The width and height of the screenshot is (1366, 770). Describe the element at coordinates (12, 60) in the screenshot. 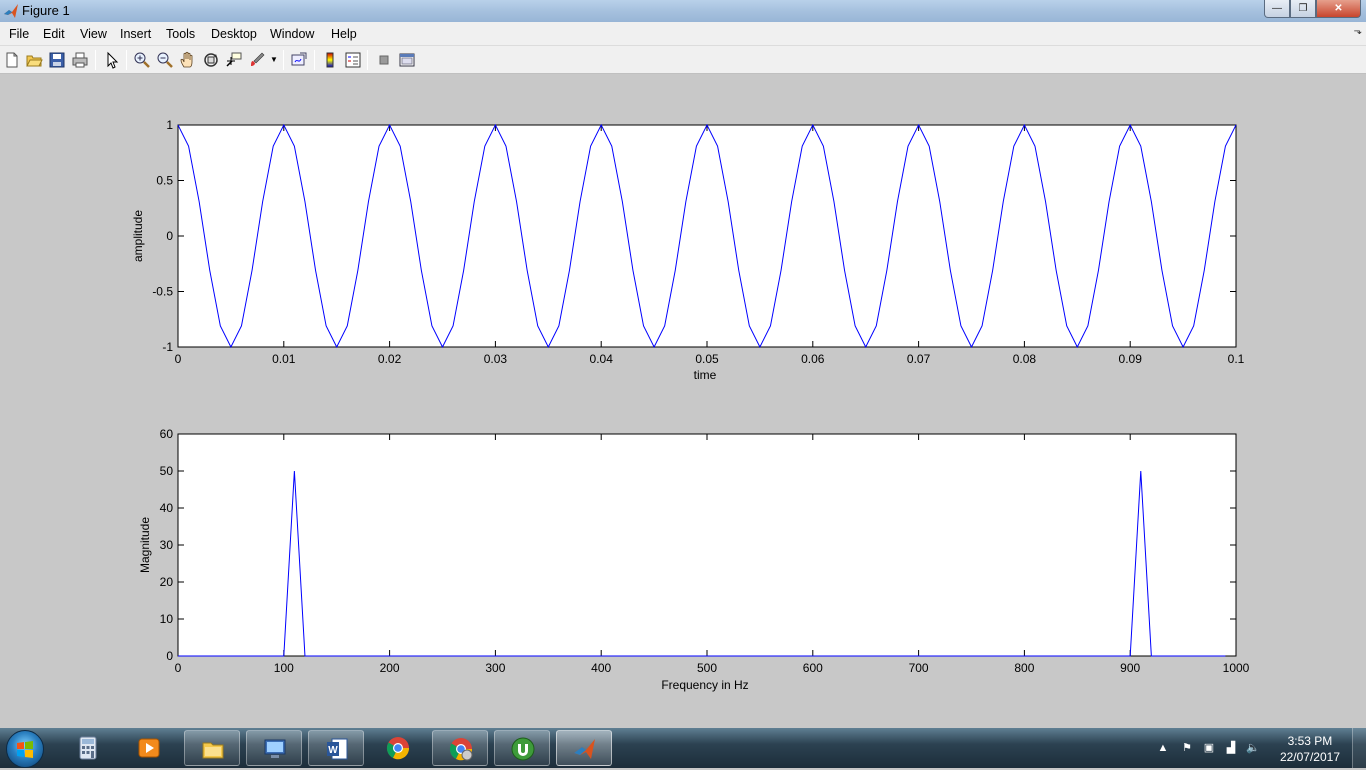

I see `new-figure-icon` at that location.